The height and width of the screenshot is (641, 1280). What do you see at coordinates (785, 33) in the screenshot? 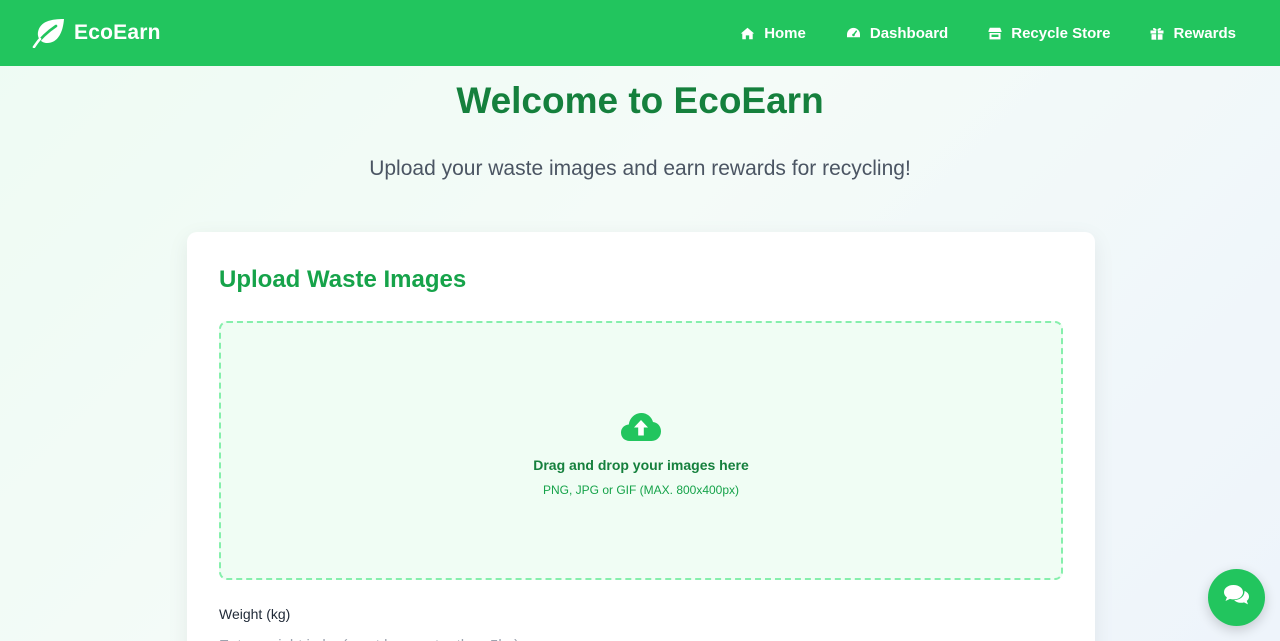
I see `nav-link-home-label: Home` at bounding box center [785, 33].